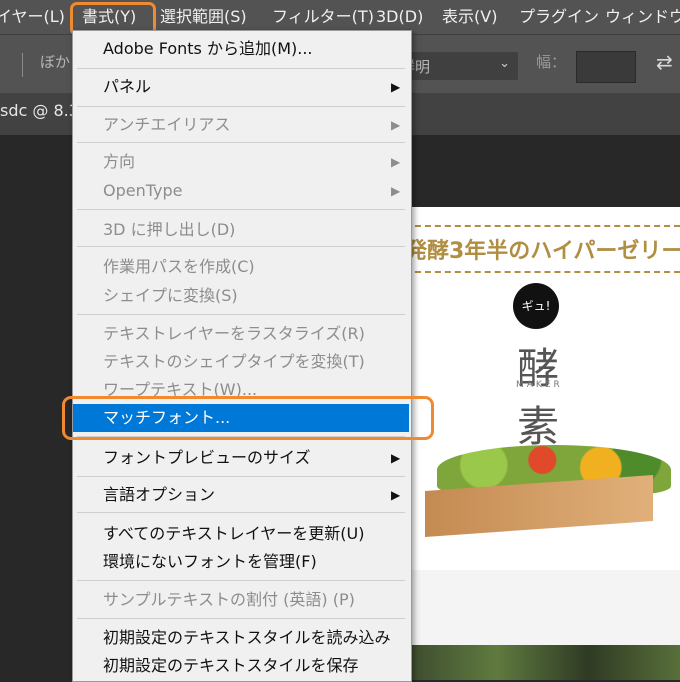 The height and width of the screenshot is (682, 680). What do you see at coordinates (210, 561) in the screenshot?
I see `menu-item-label: 環境にないフォントを管理(F)` at bounding box center [210, 561].